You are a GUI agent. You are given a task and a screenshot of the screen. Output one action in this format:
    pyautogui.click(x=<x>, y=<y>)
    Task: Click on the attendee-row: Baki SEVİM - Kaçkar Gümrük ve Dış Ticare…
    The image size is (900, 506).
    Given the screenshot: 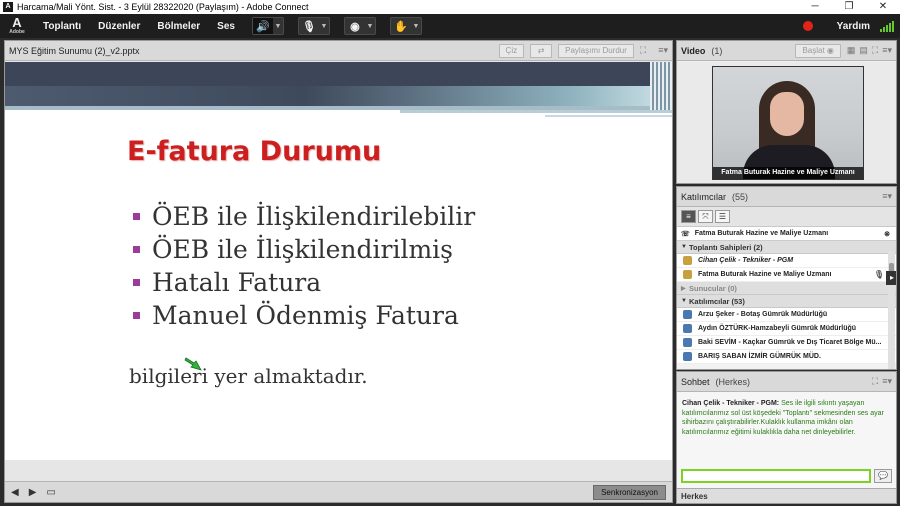 What is the action you would take?
    pyautogui.click(x=786, y=343)
    